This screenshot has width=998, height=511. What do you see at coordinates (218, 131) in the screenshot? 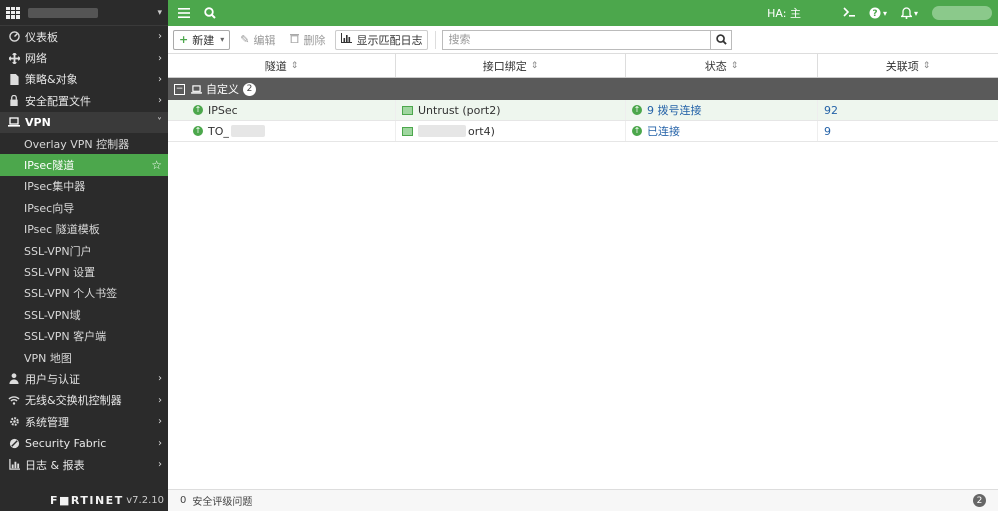
I see `tunnel-name: TO_` at bounding box center [218, 131].